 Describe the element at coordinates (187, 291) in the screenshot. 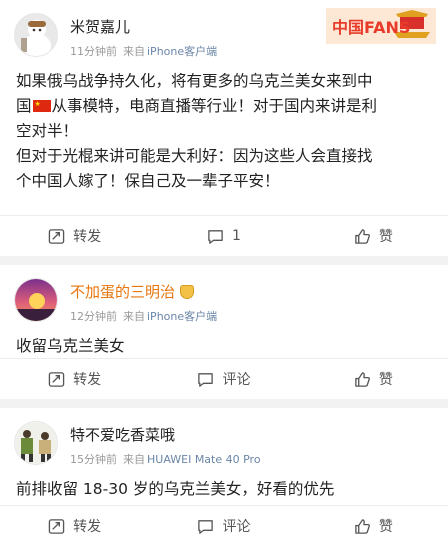

I see `crown-badge-icon` at that location.